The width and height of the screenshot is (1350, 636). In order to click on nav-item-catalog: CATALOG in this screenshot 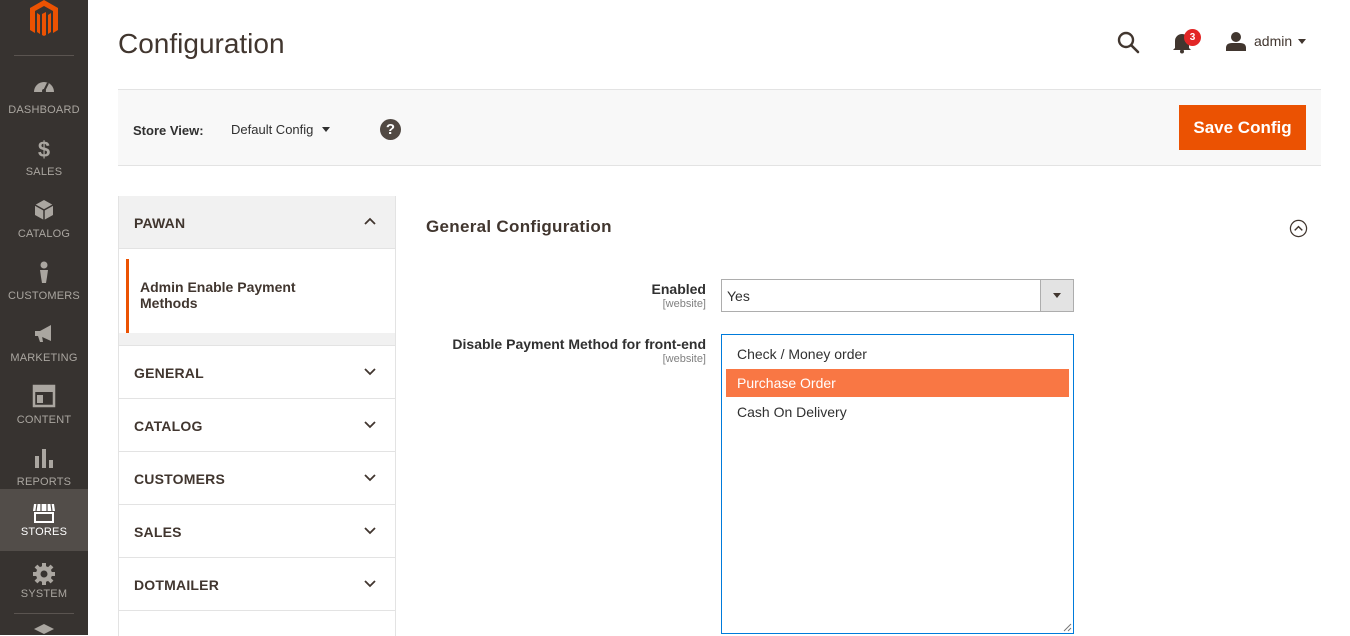, I will do `click(44, 221)`.